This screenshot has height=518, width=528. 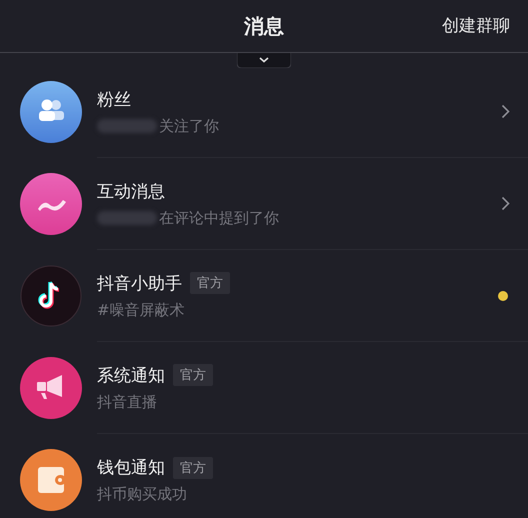 I want to click on conversation-name: 互动消息, so click(x=131, y=191).